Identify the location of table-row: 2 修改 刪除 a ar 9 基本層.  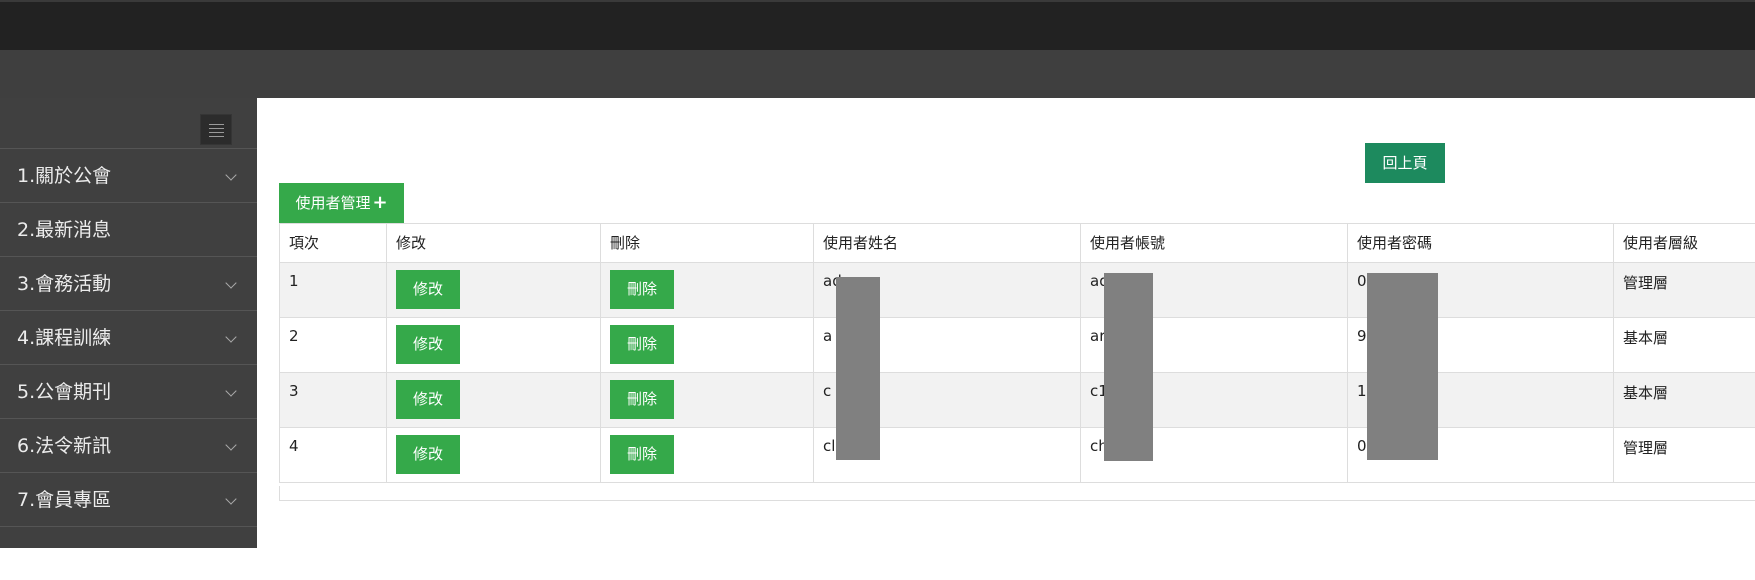
(1017, 345).